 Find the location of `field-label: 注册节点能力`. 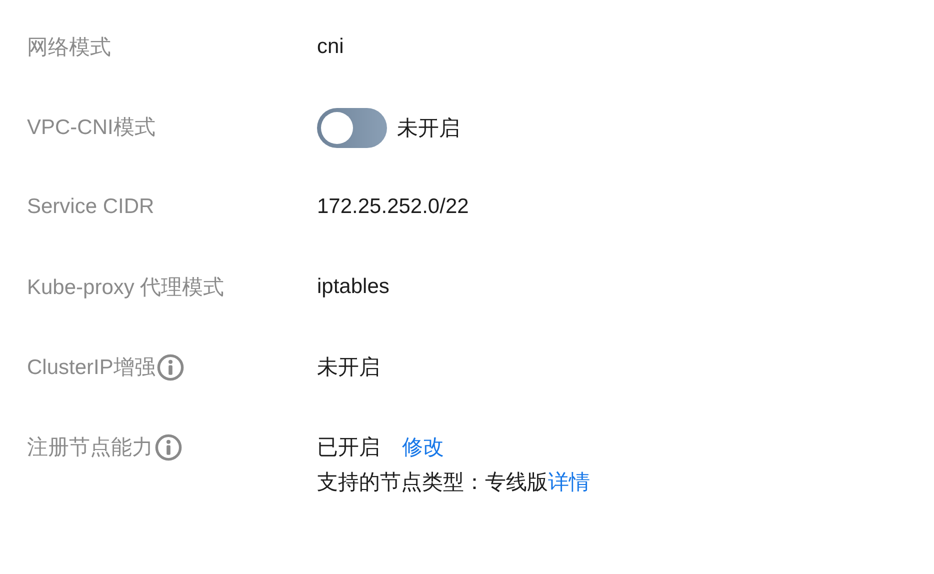

field-label: 注册节点能力 is located at coordinates (90, 448).